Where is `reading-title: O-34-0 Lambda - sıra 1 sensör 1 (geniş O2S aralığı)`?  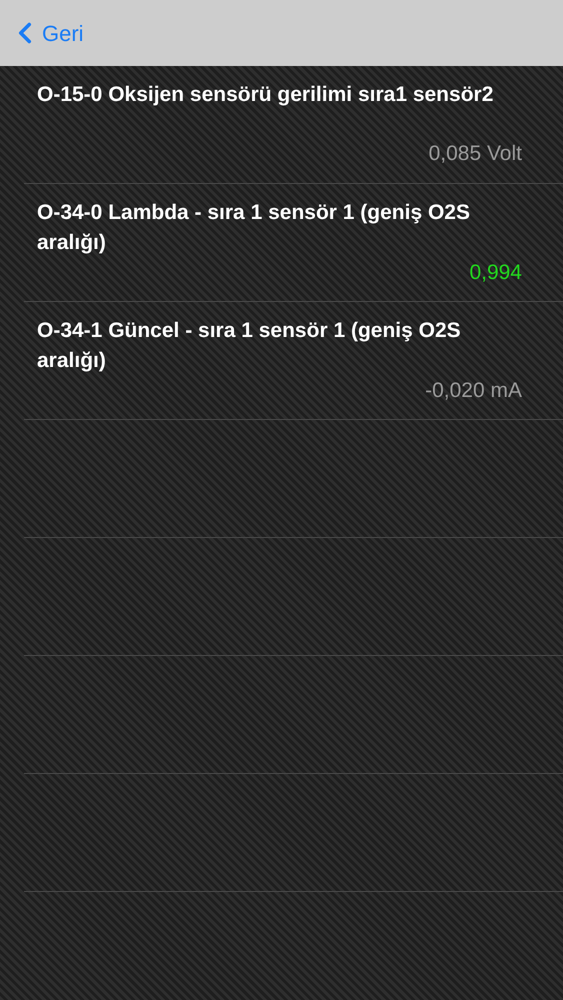 reading-title: O-34-0 Lambda - sıra 1 sensör 1 (geniş O2S aralığı) is located at coordinates (254, 228).